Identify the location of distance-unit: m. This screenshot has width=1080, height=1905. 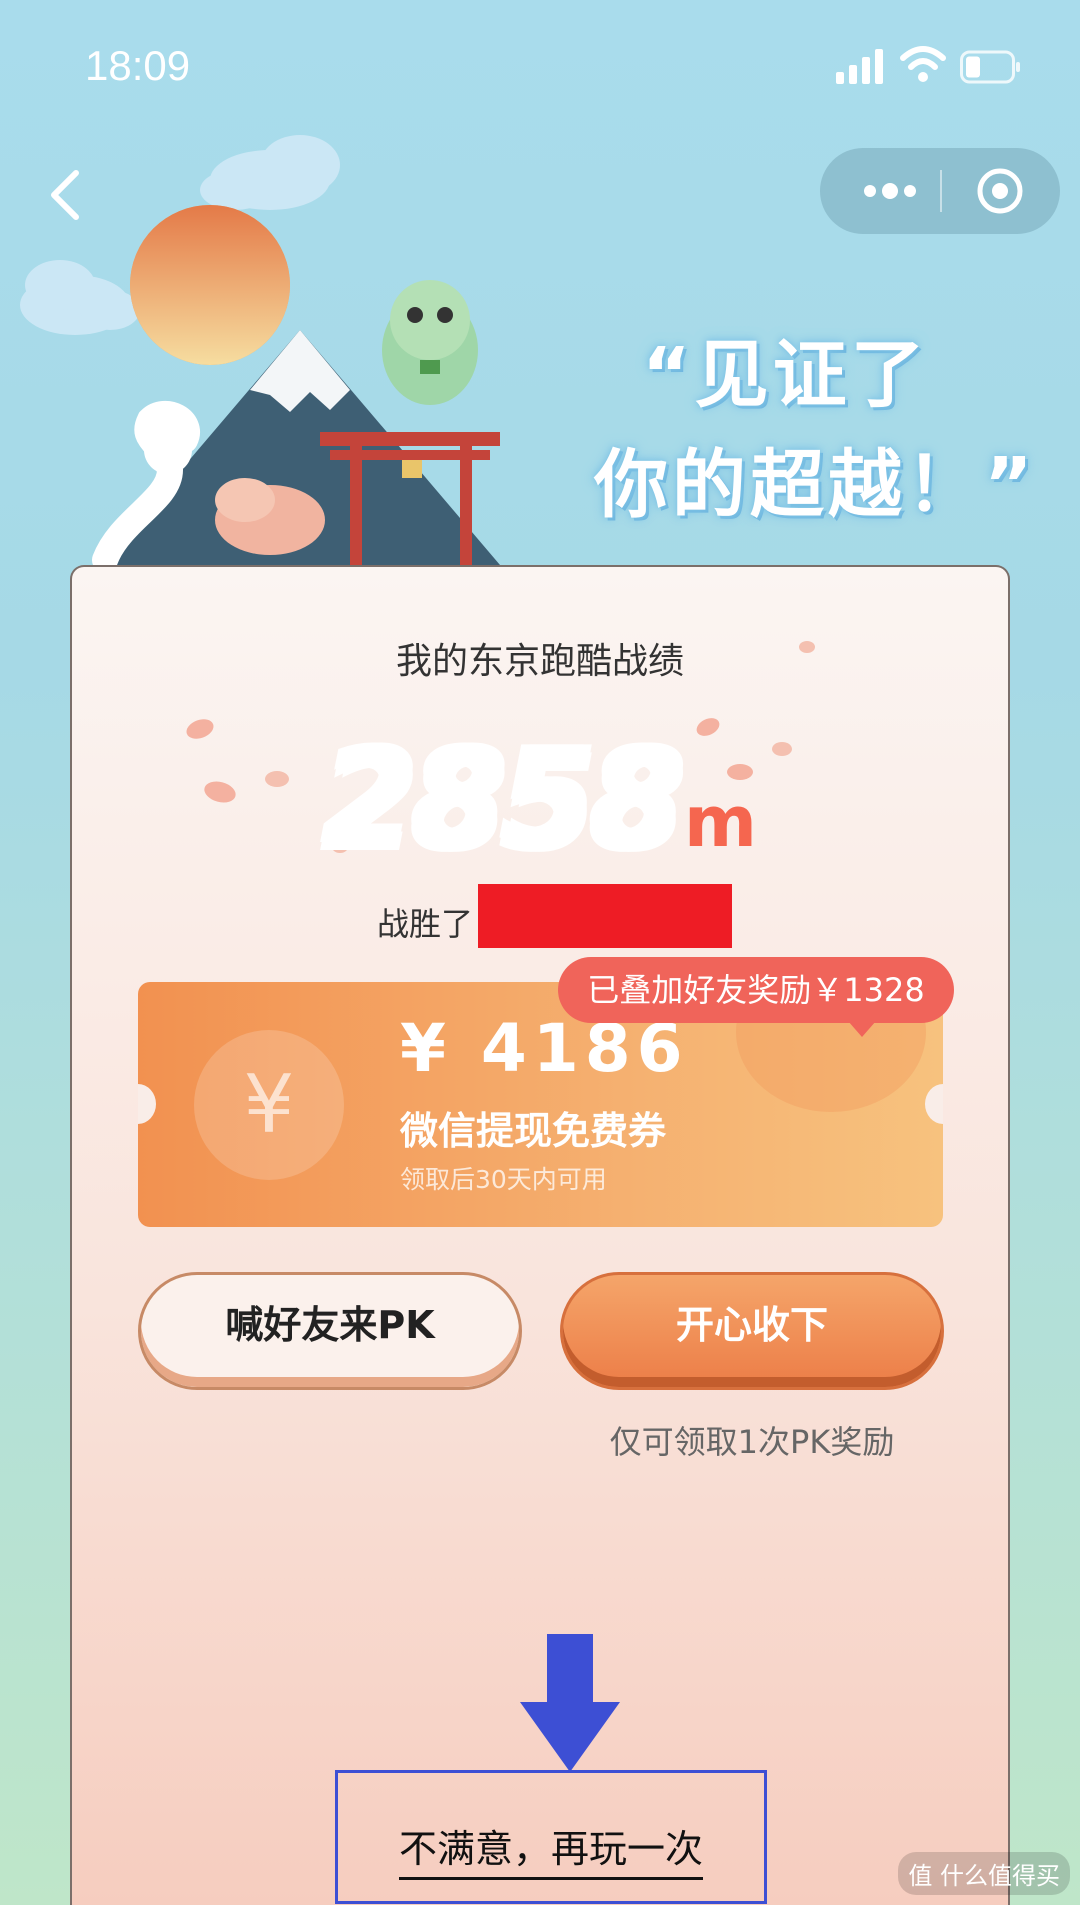
(720, 822).